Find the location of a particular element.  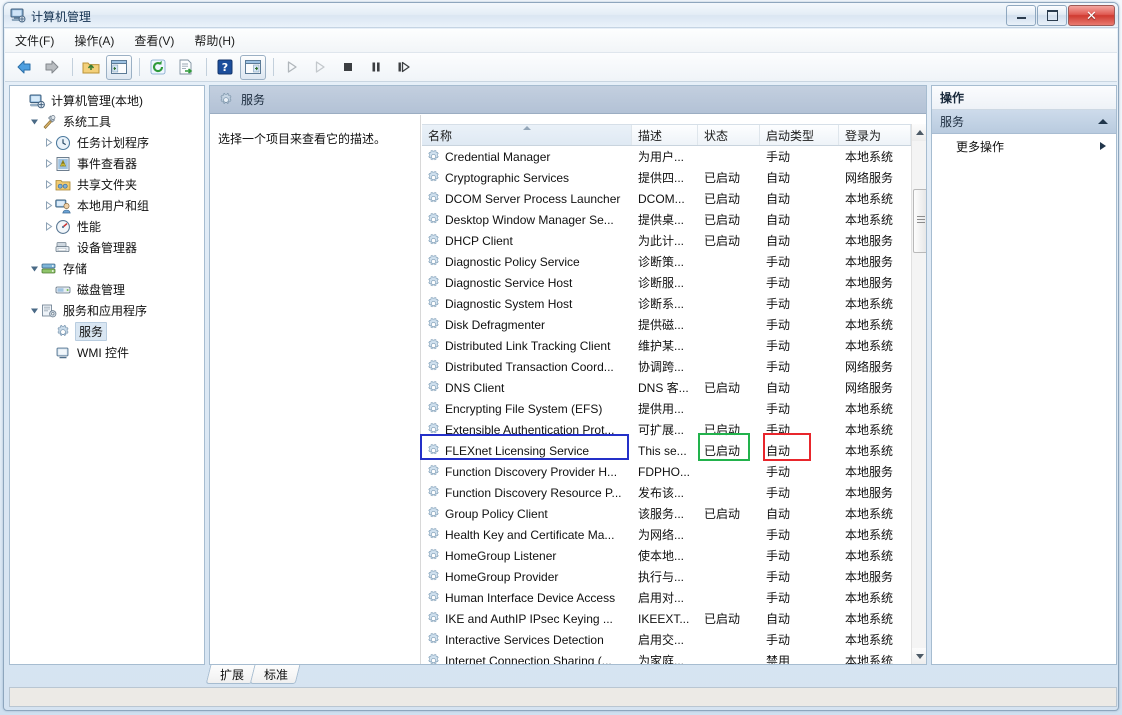

menu-action: 操作(A) is located at coordinates (94, 40).